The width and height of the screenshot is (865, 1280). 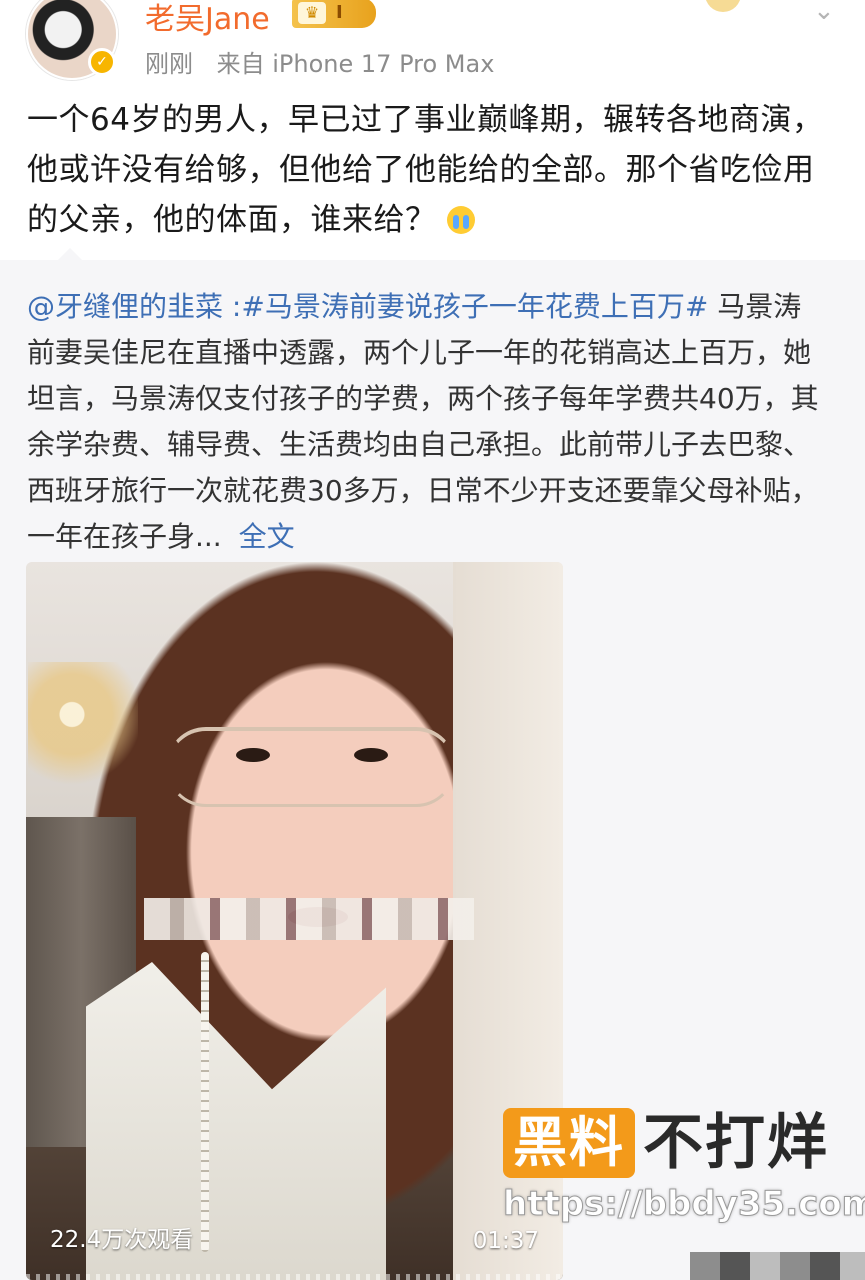 What do you see at coordinates (102, 62) in the screenshot?
I see `verified-badge-icon: ✓` at bounding box center [102, 62].